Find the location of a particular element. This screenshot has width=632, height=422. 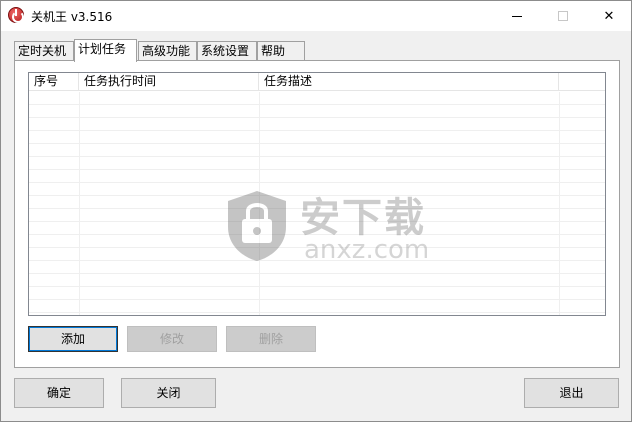

ok-button: 确定 is located at coordinates (59, 393).